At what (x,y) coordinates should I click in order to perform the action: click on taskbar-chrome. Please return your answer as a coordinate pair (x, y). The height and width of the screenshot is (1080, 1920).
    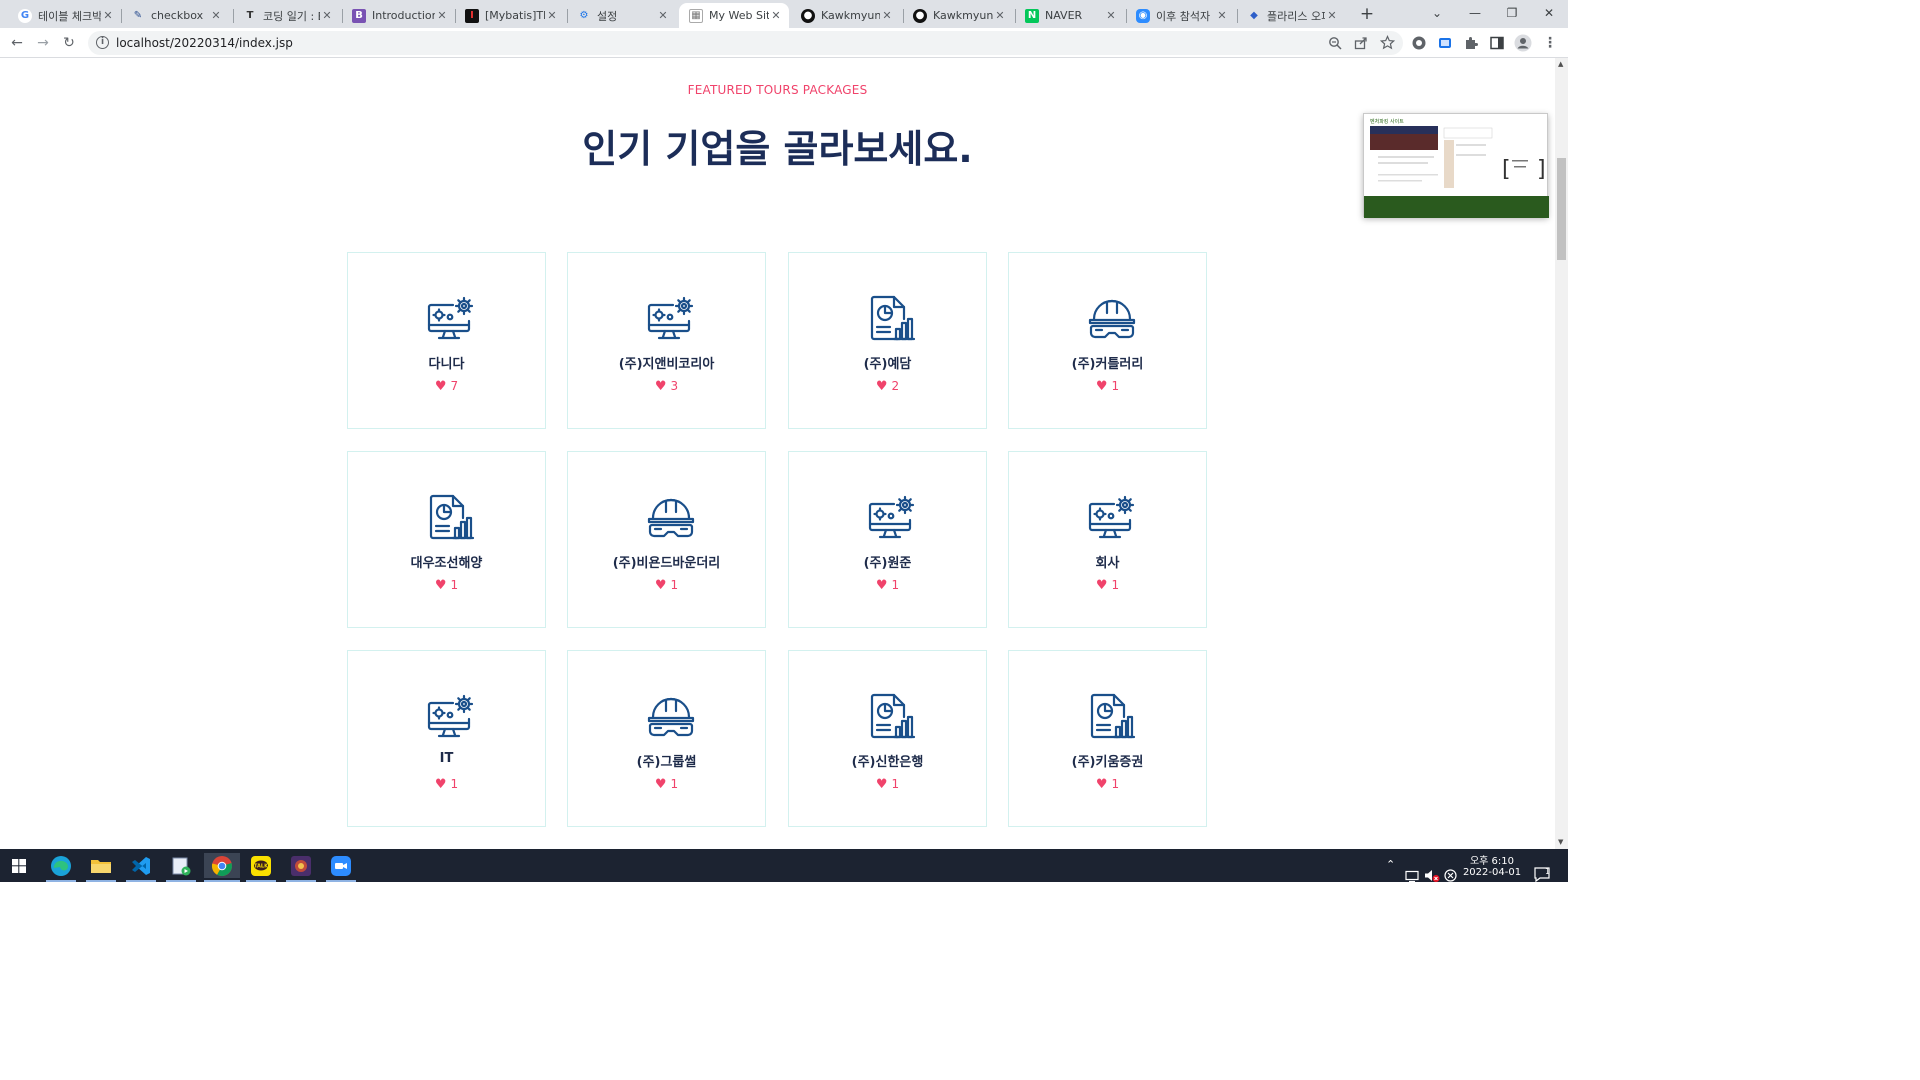
    Looking at the image, I should click on (222, 865).